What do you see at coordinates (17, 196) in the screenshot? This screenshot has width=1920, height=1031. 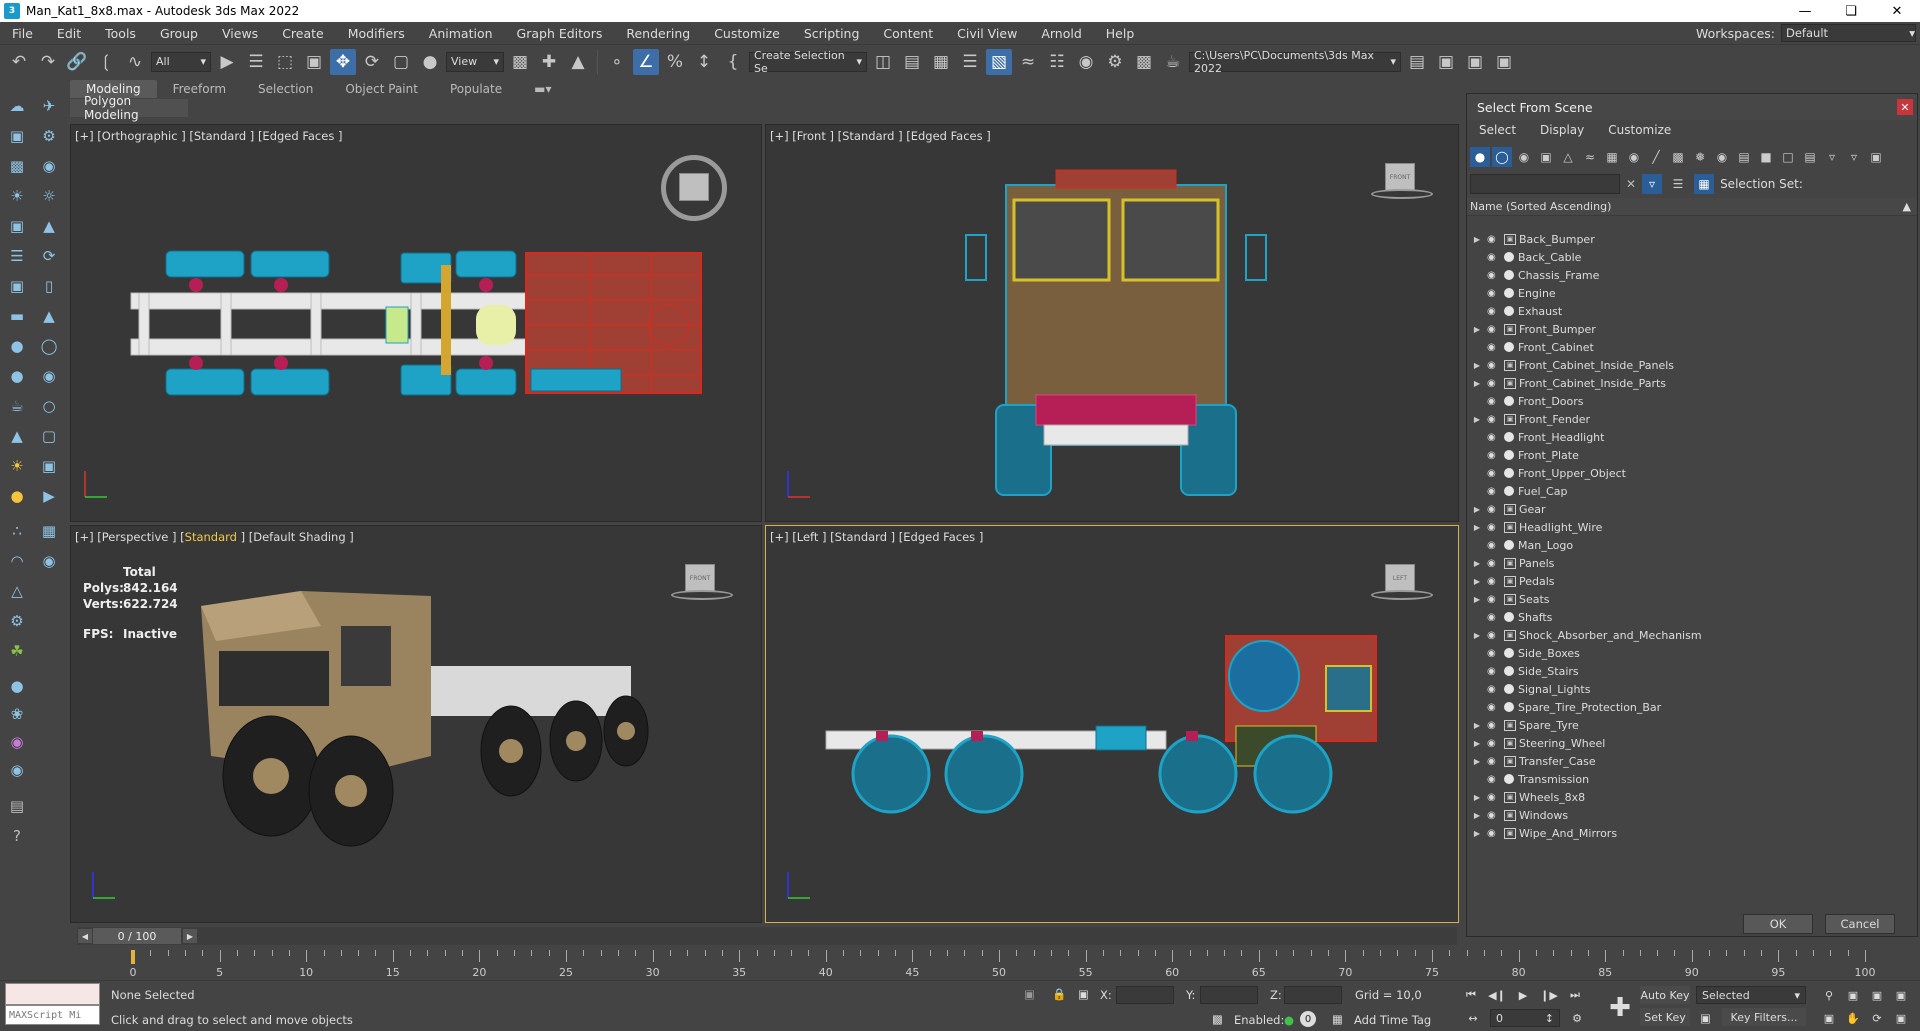 I see `utilities-icon: ☀` at bounding box center [17, 196].